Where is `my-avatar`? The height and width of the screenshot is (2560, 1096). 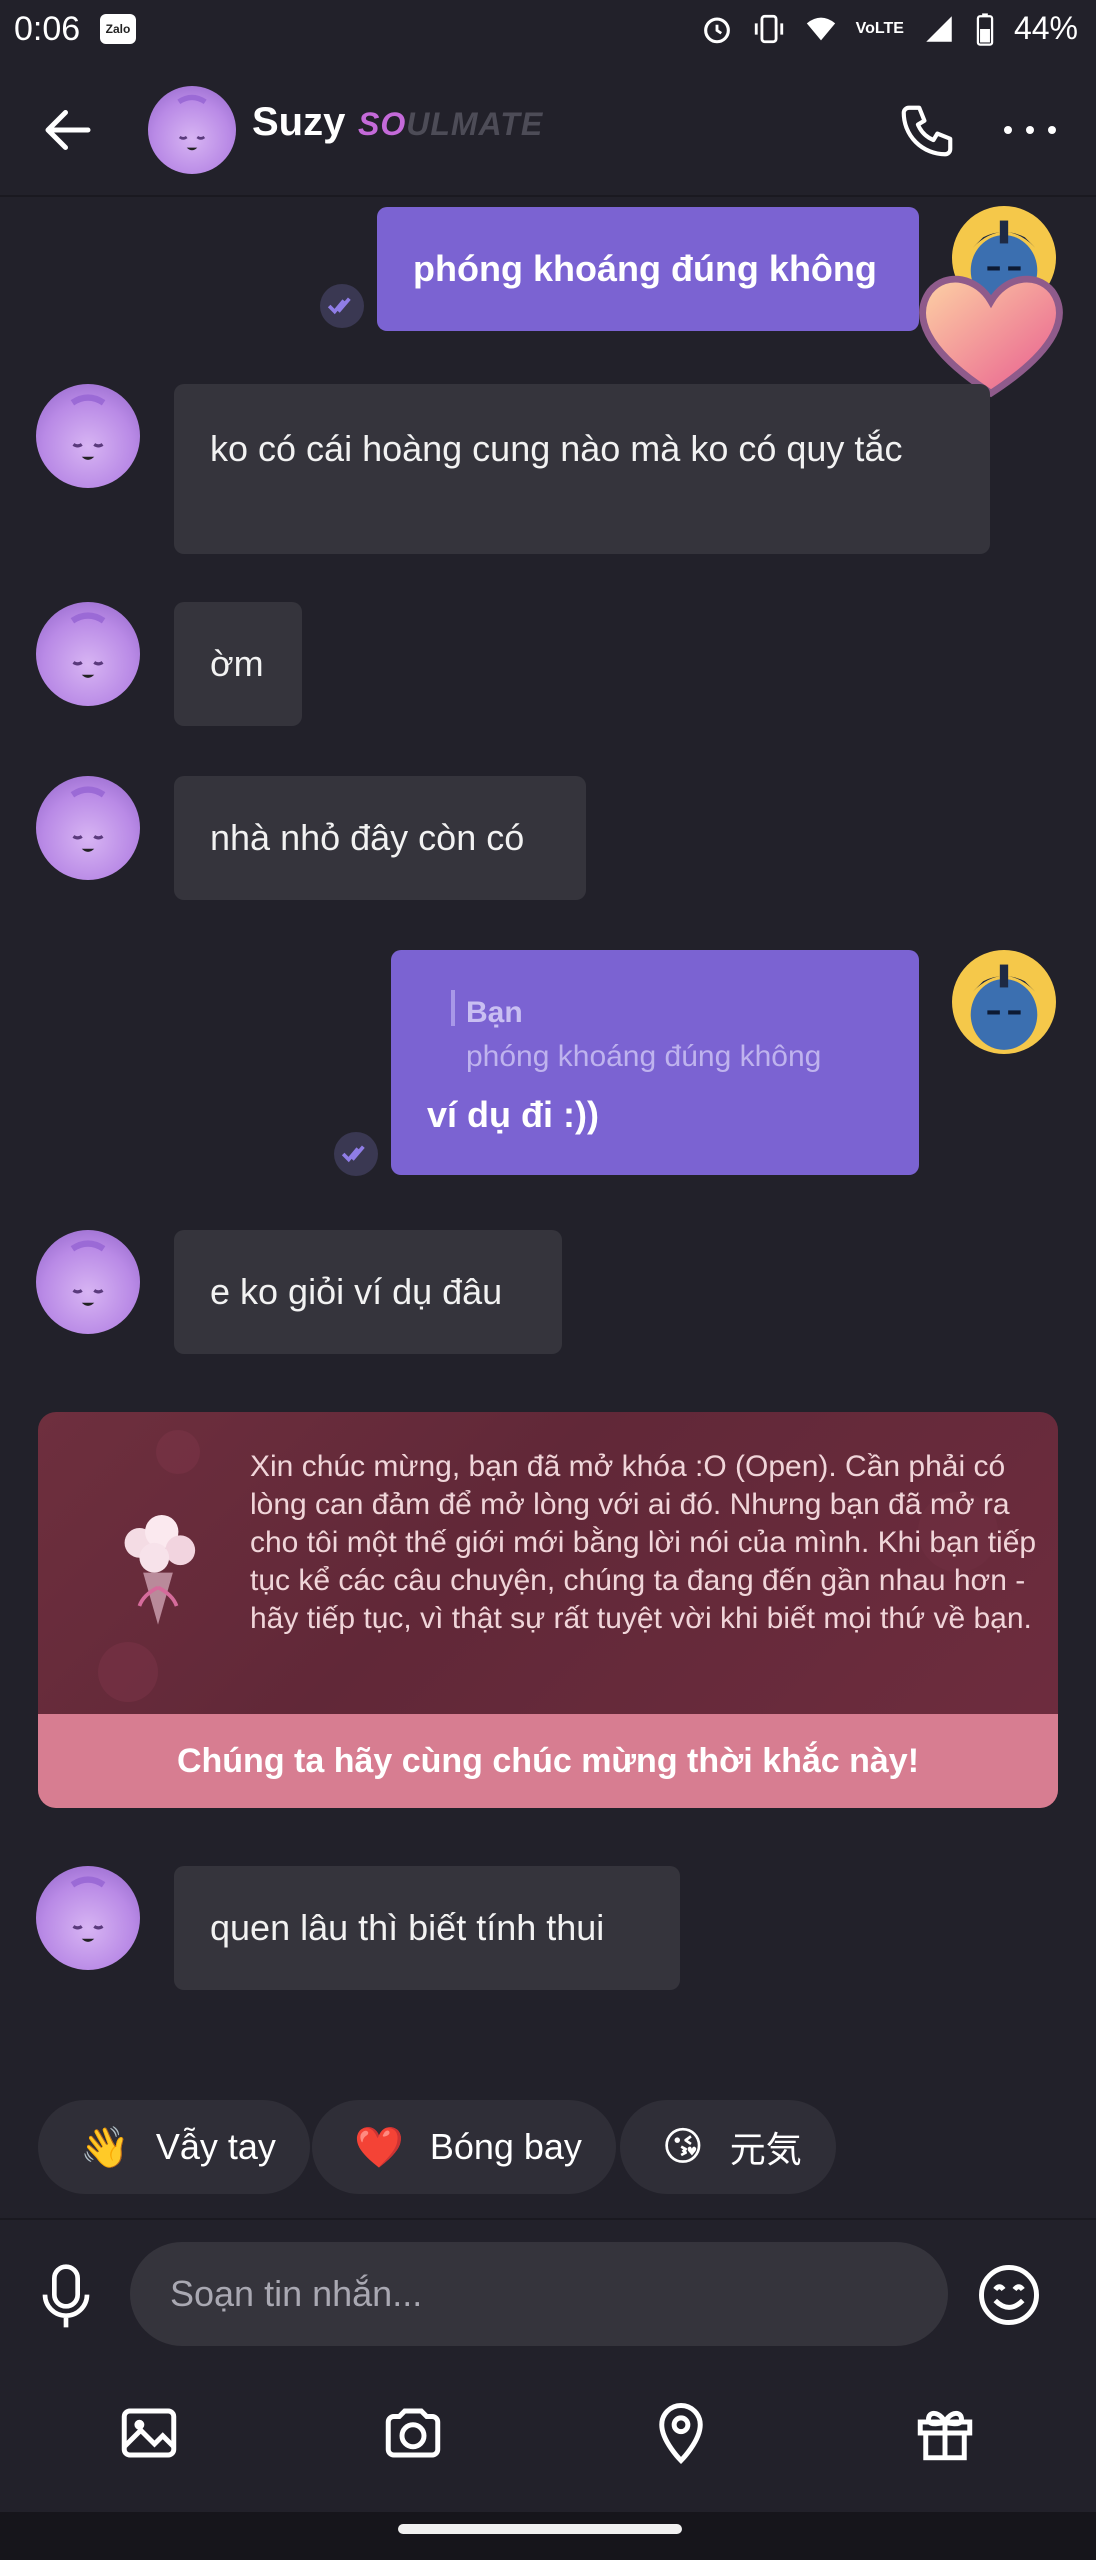
my-avatar is located at coordinates (1004, 1002).